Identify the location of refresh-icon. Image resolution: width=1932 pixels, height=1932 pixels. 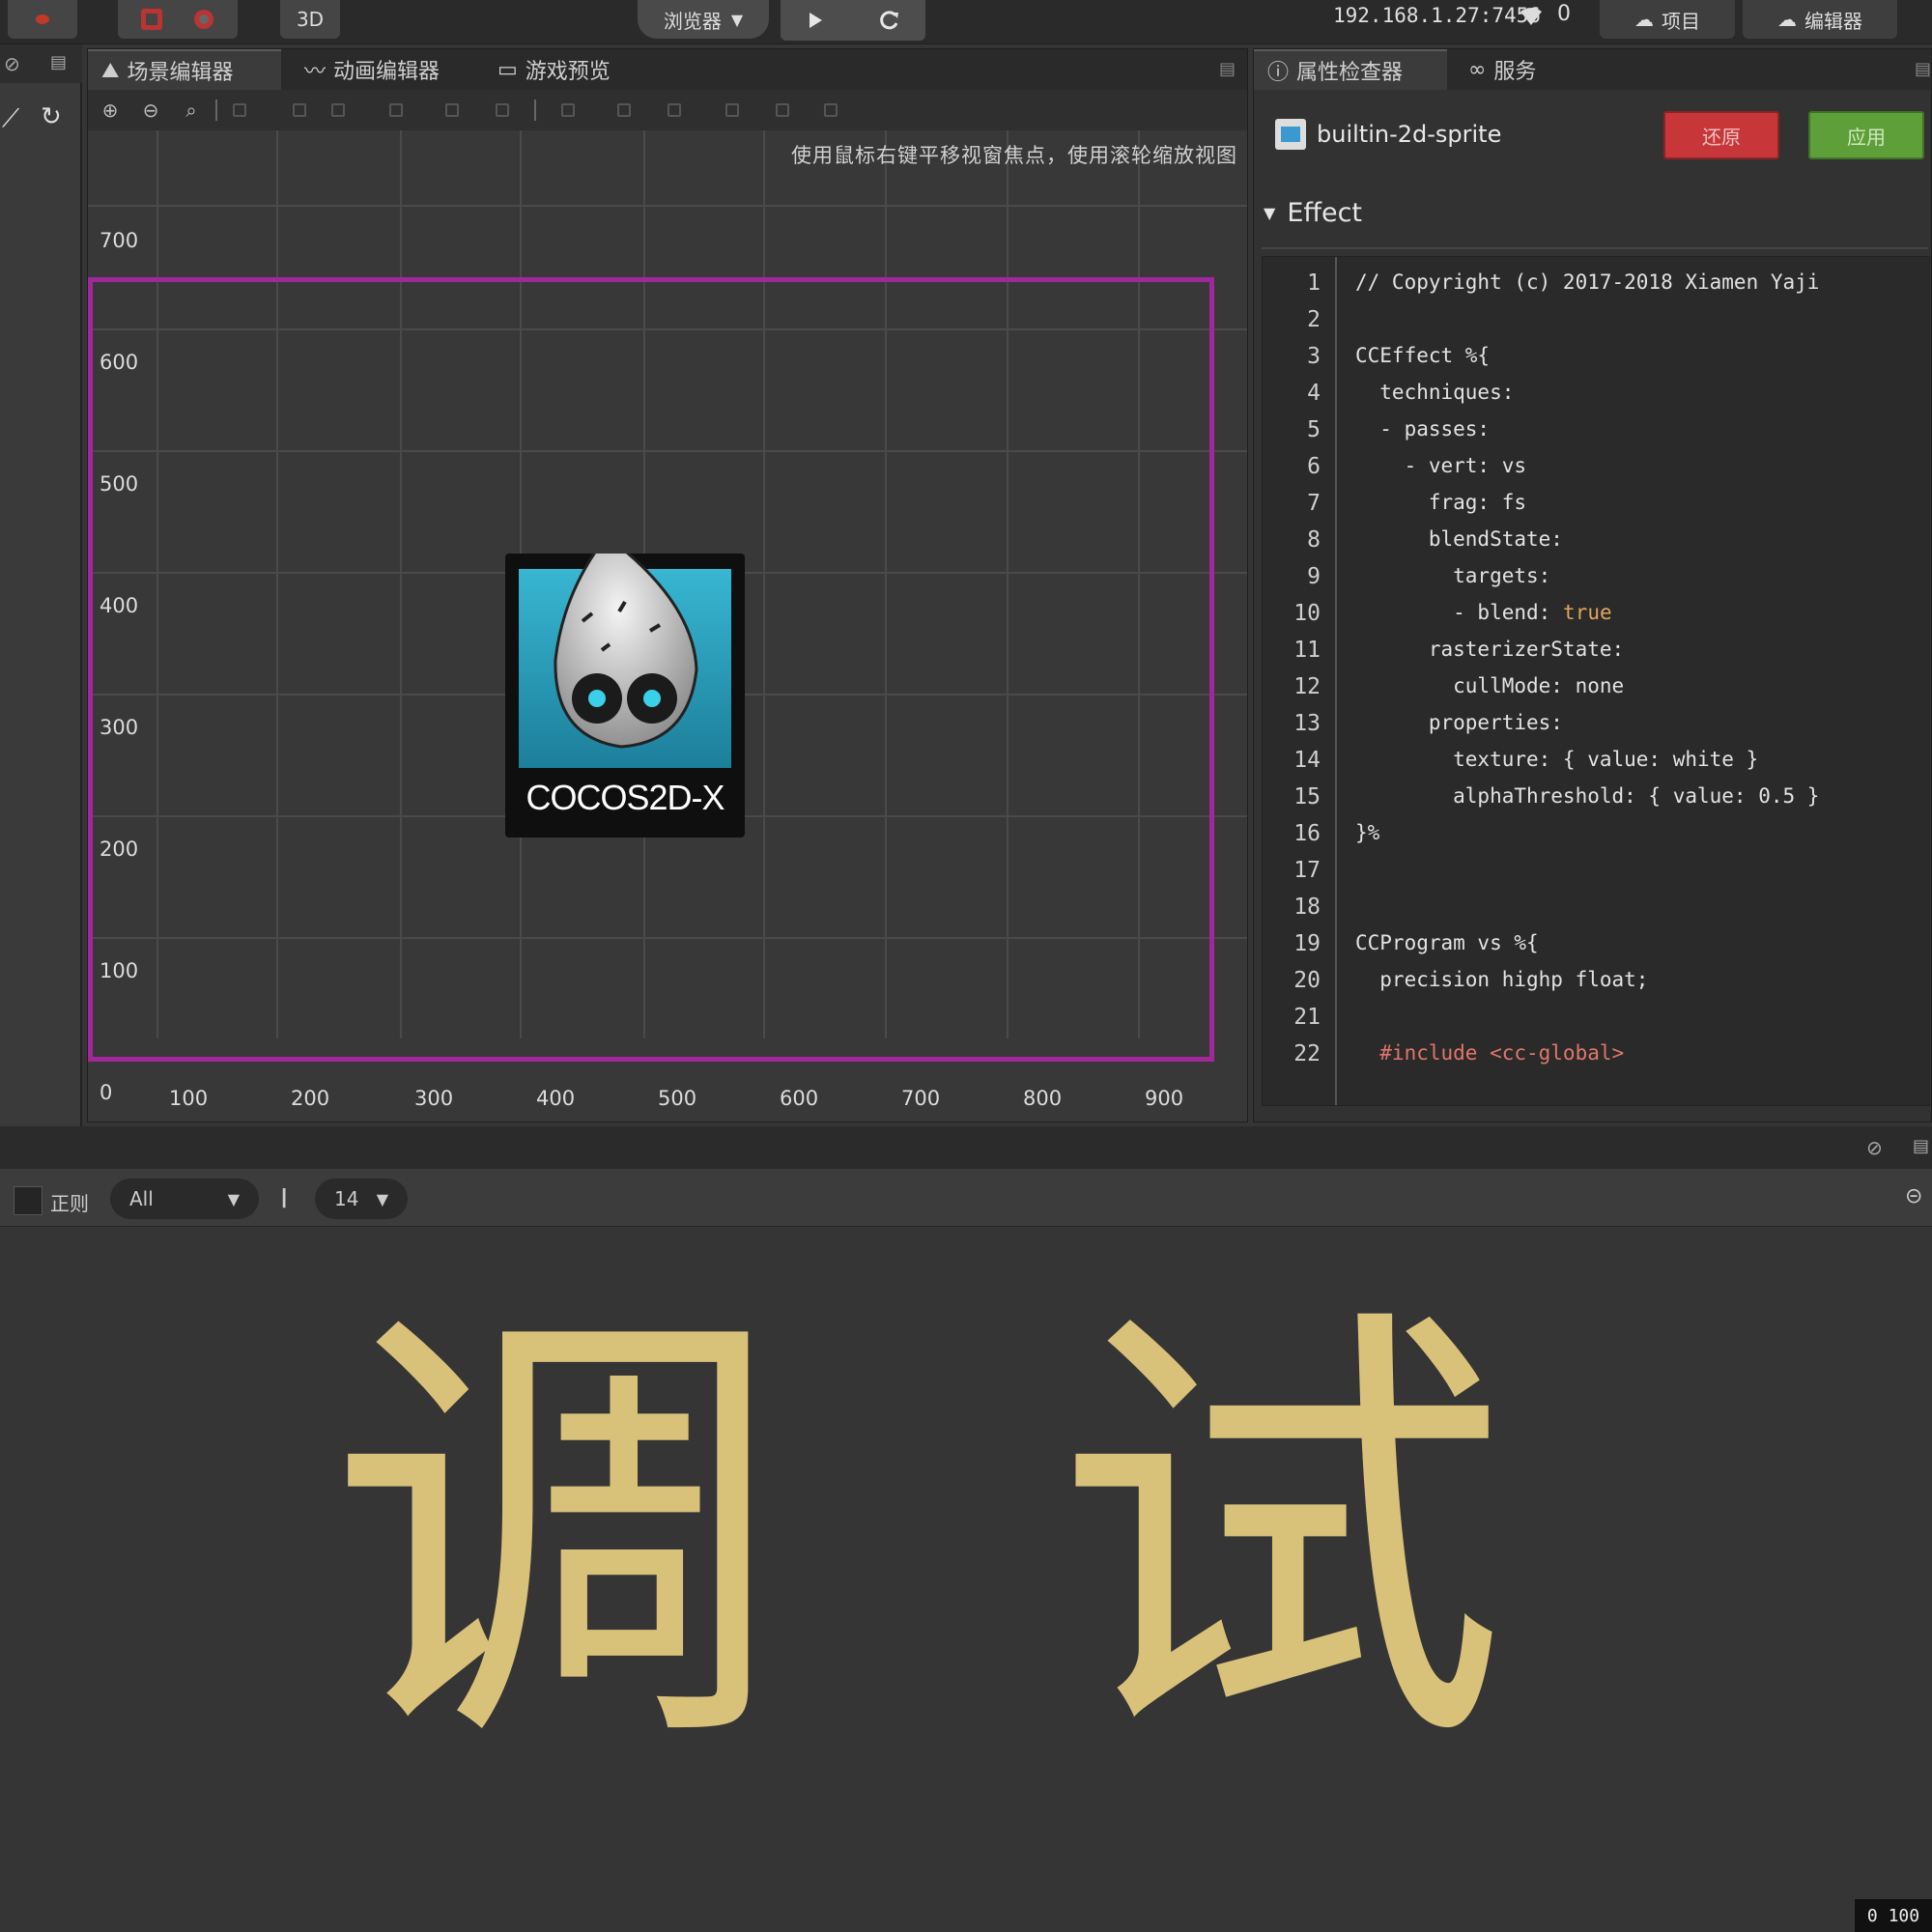
(889, 20).